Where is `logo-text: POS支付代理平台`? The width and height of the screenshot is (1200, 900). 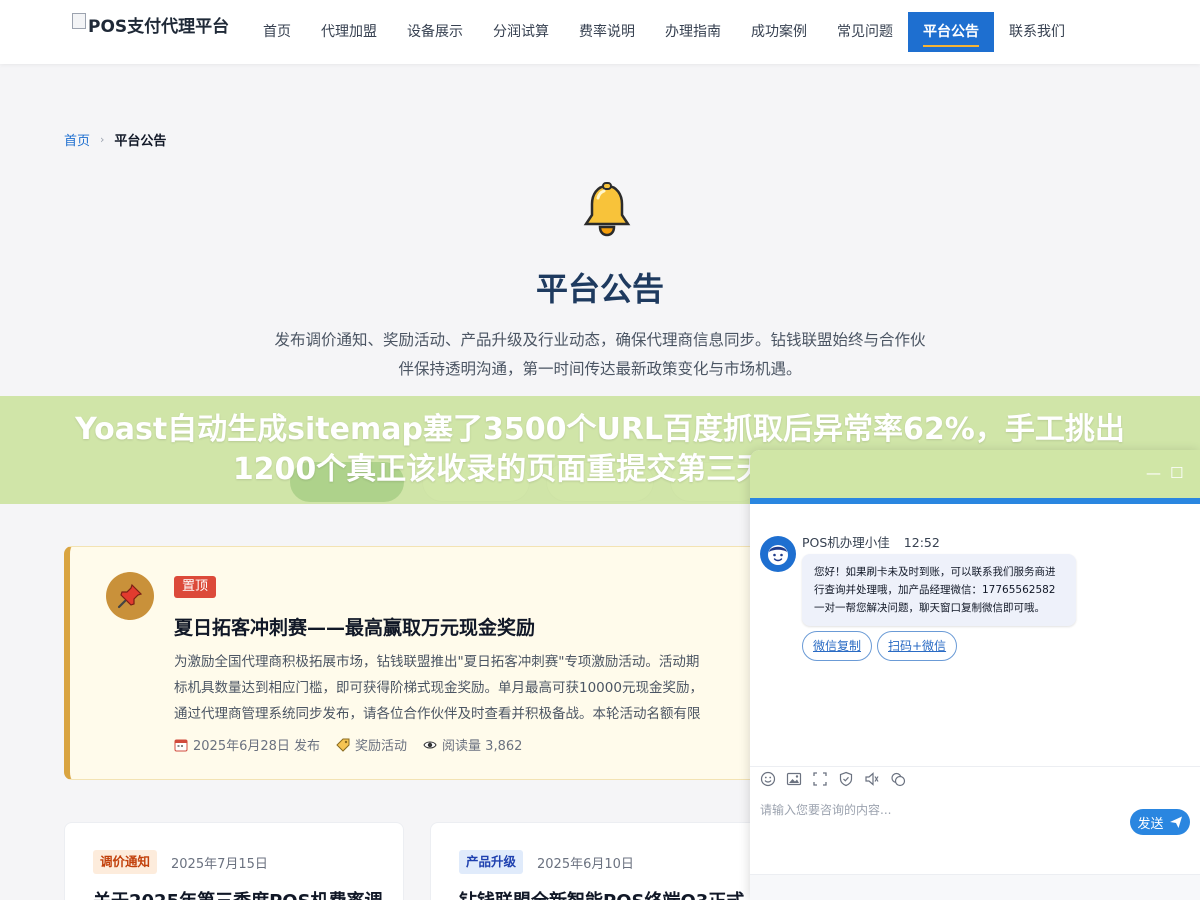
logo-text: POS支付代理平台 is located at coordinates (159, 27).